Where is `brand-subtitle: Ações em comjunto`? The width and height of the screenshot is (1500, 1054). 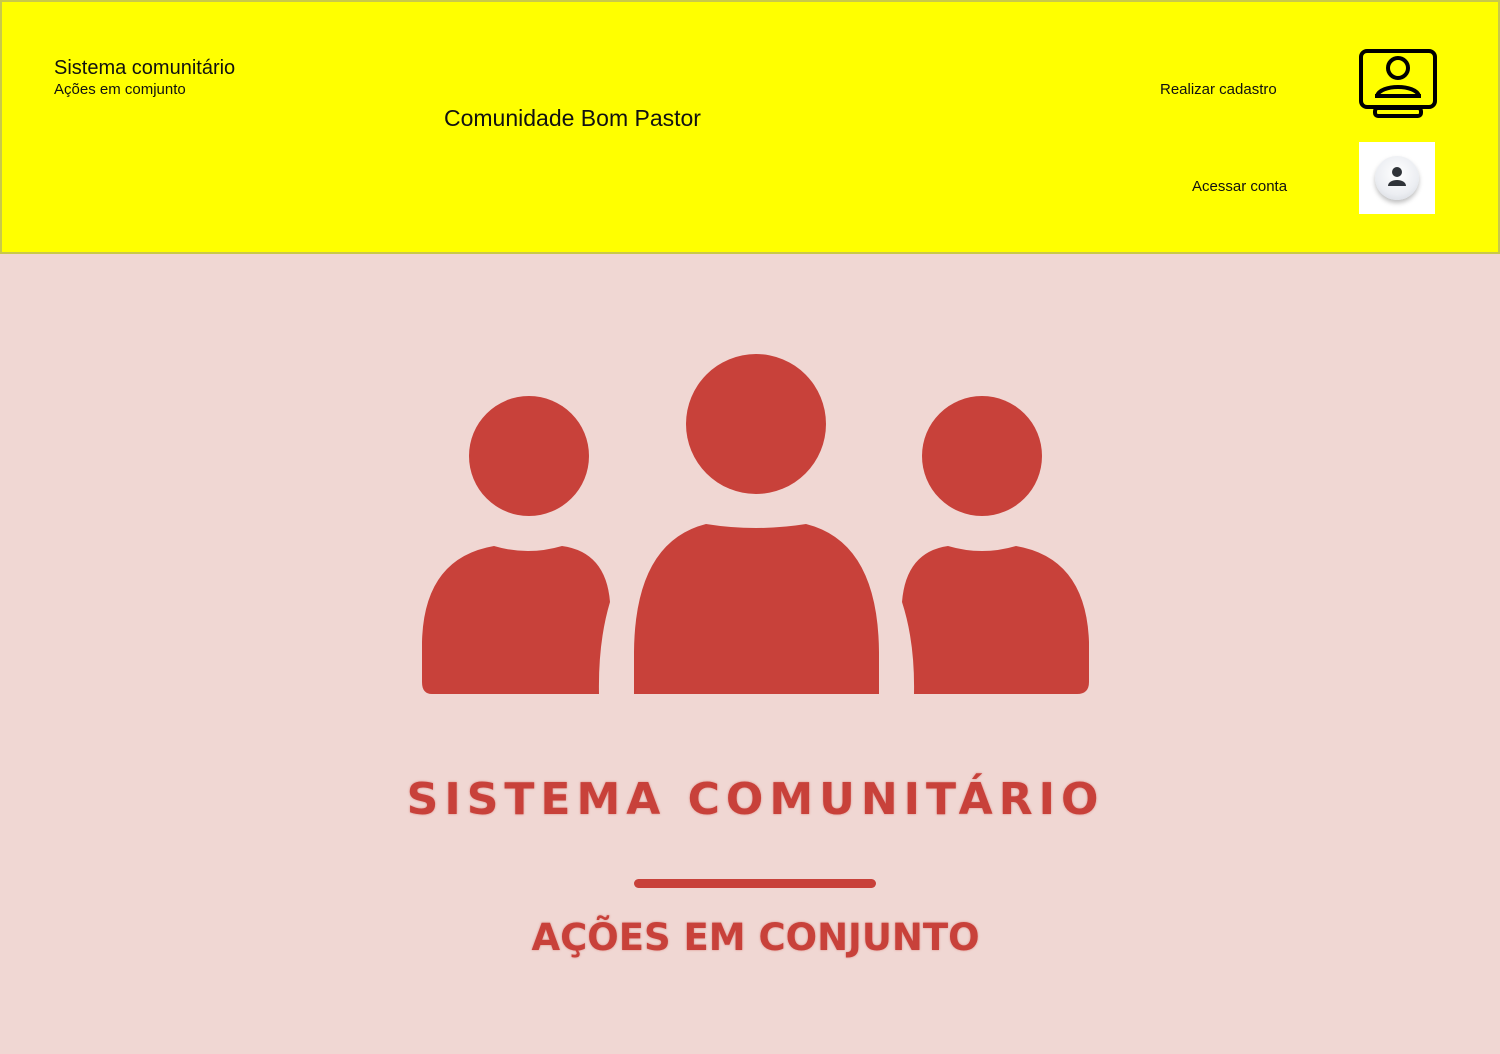
brand-subtitle: Ações em comjunto is located at coordinates (120, 89).